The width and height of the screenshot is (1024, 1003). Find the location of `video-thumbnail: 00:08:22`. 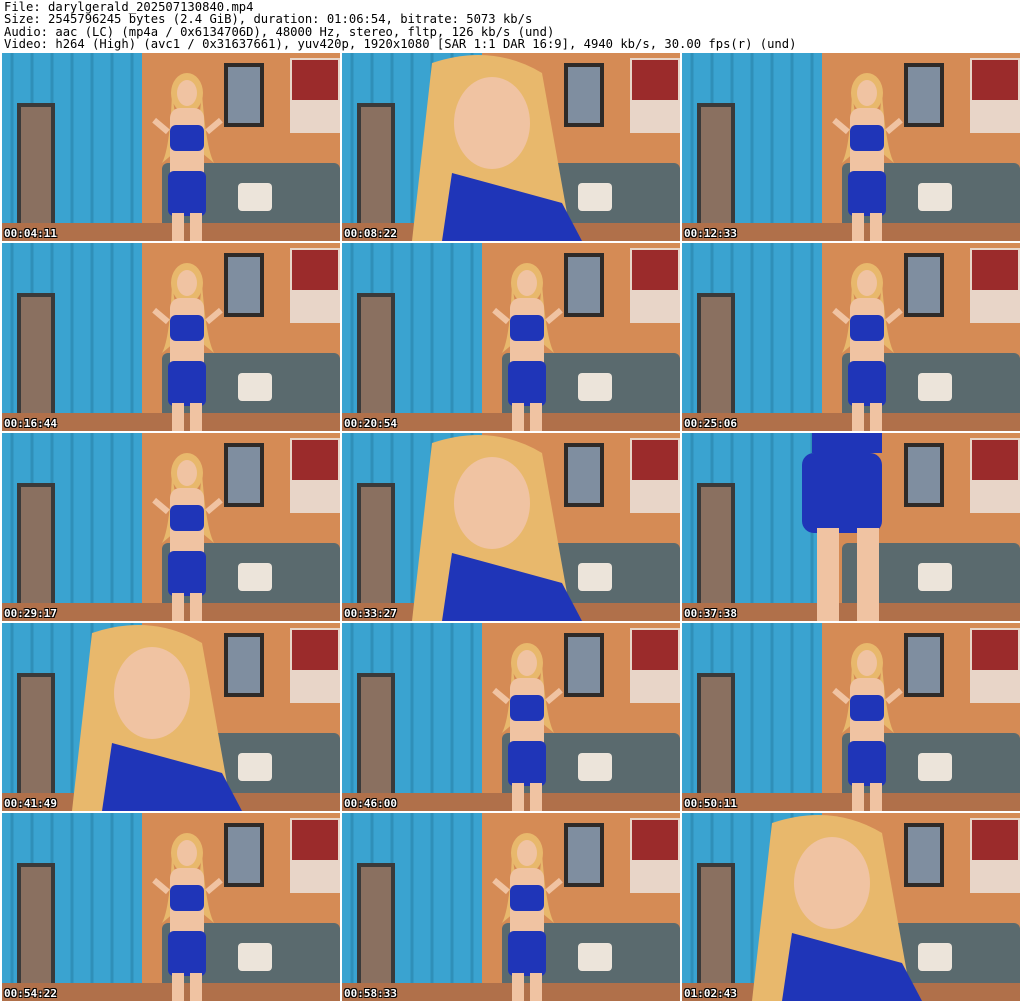

video-thumbnail: 00:08:22 is located at coordinates (511, 147).